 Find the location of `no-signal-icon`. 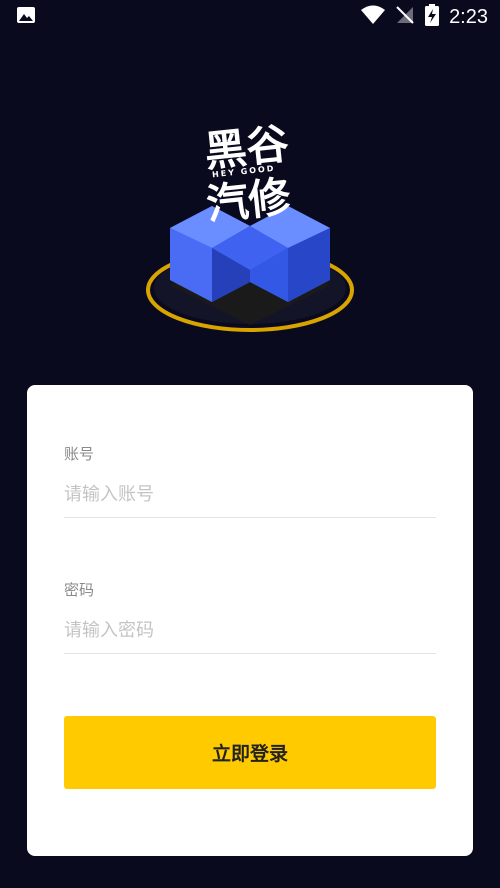

no-signal-icon is located at coordinates (405, 17).